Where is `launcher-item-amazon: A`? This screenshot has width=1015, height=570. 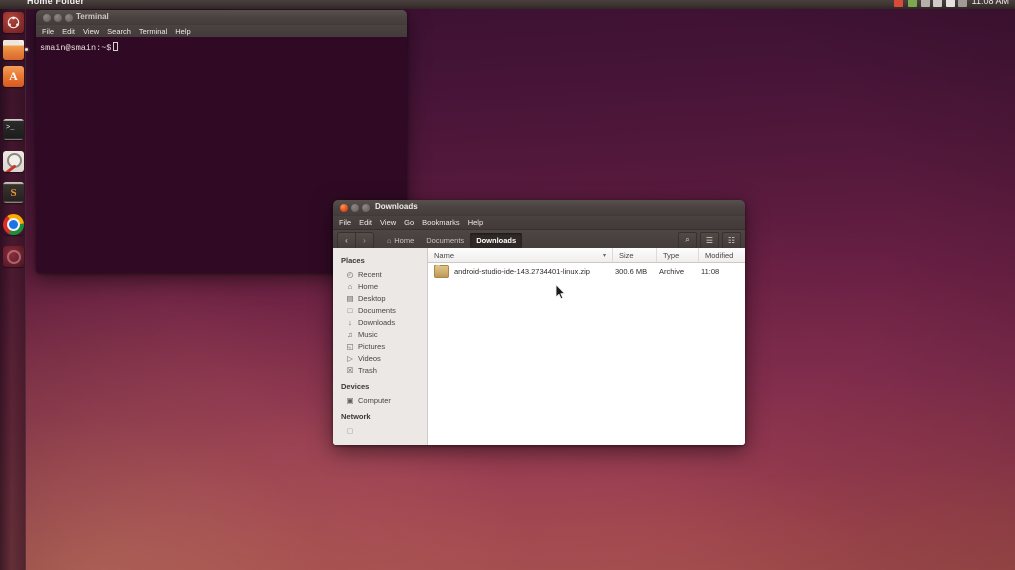 launcher-item-amazon: A is located at coordinates (13, 76).